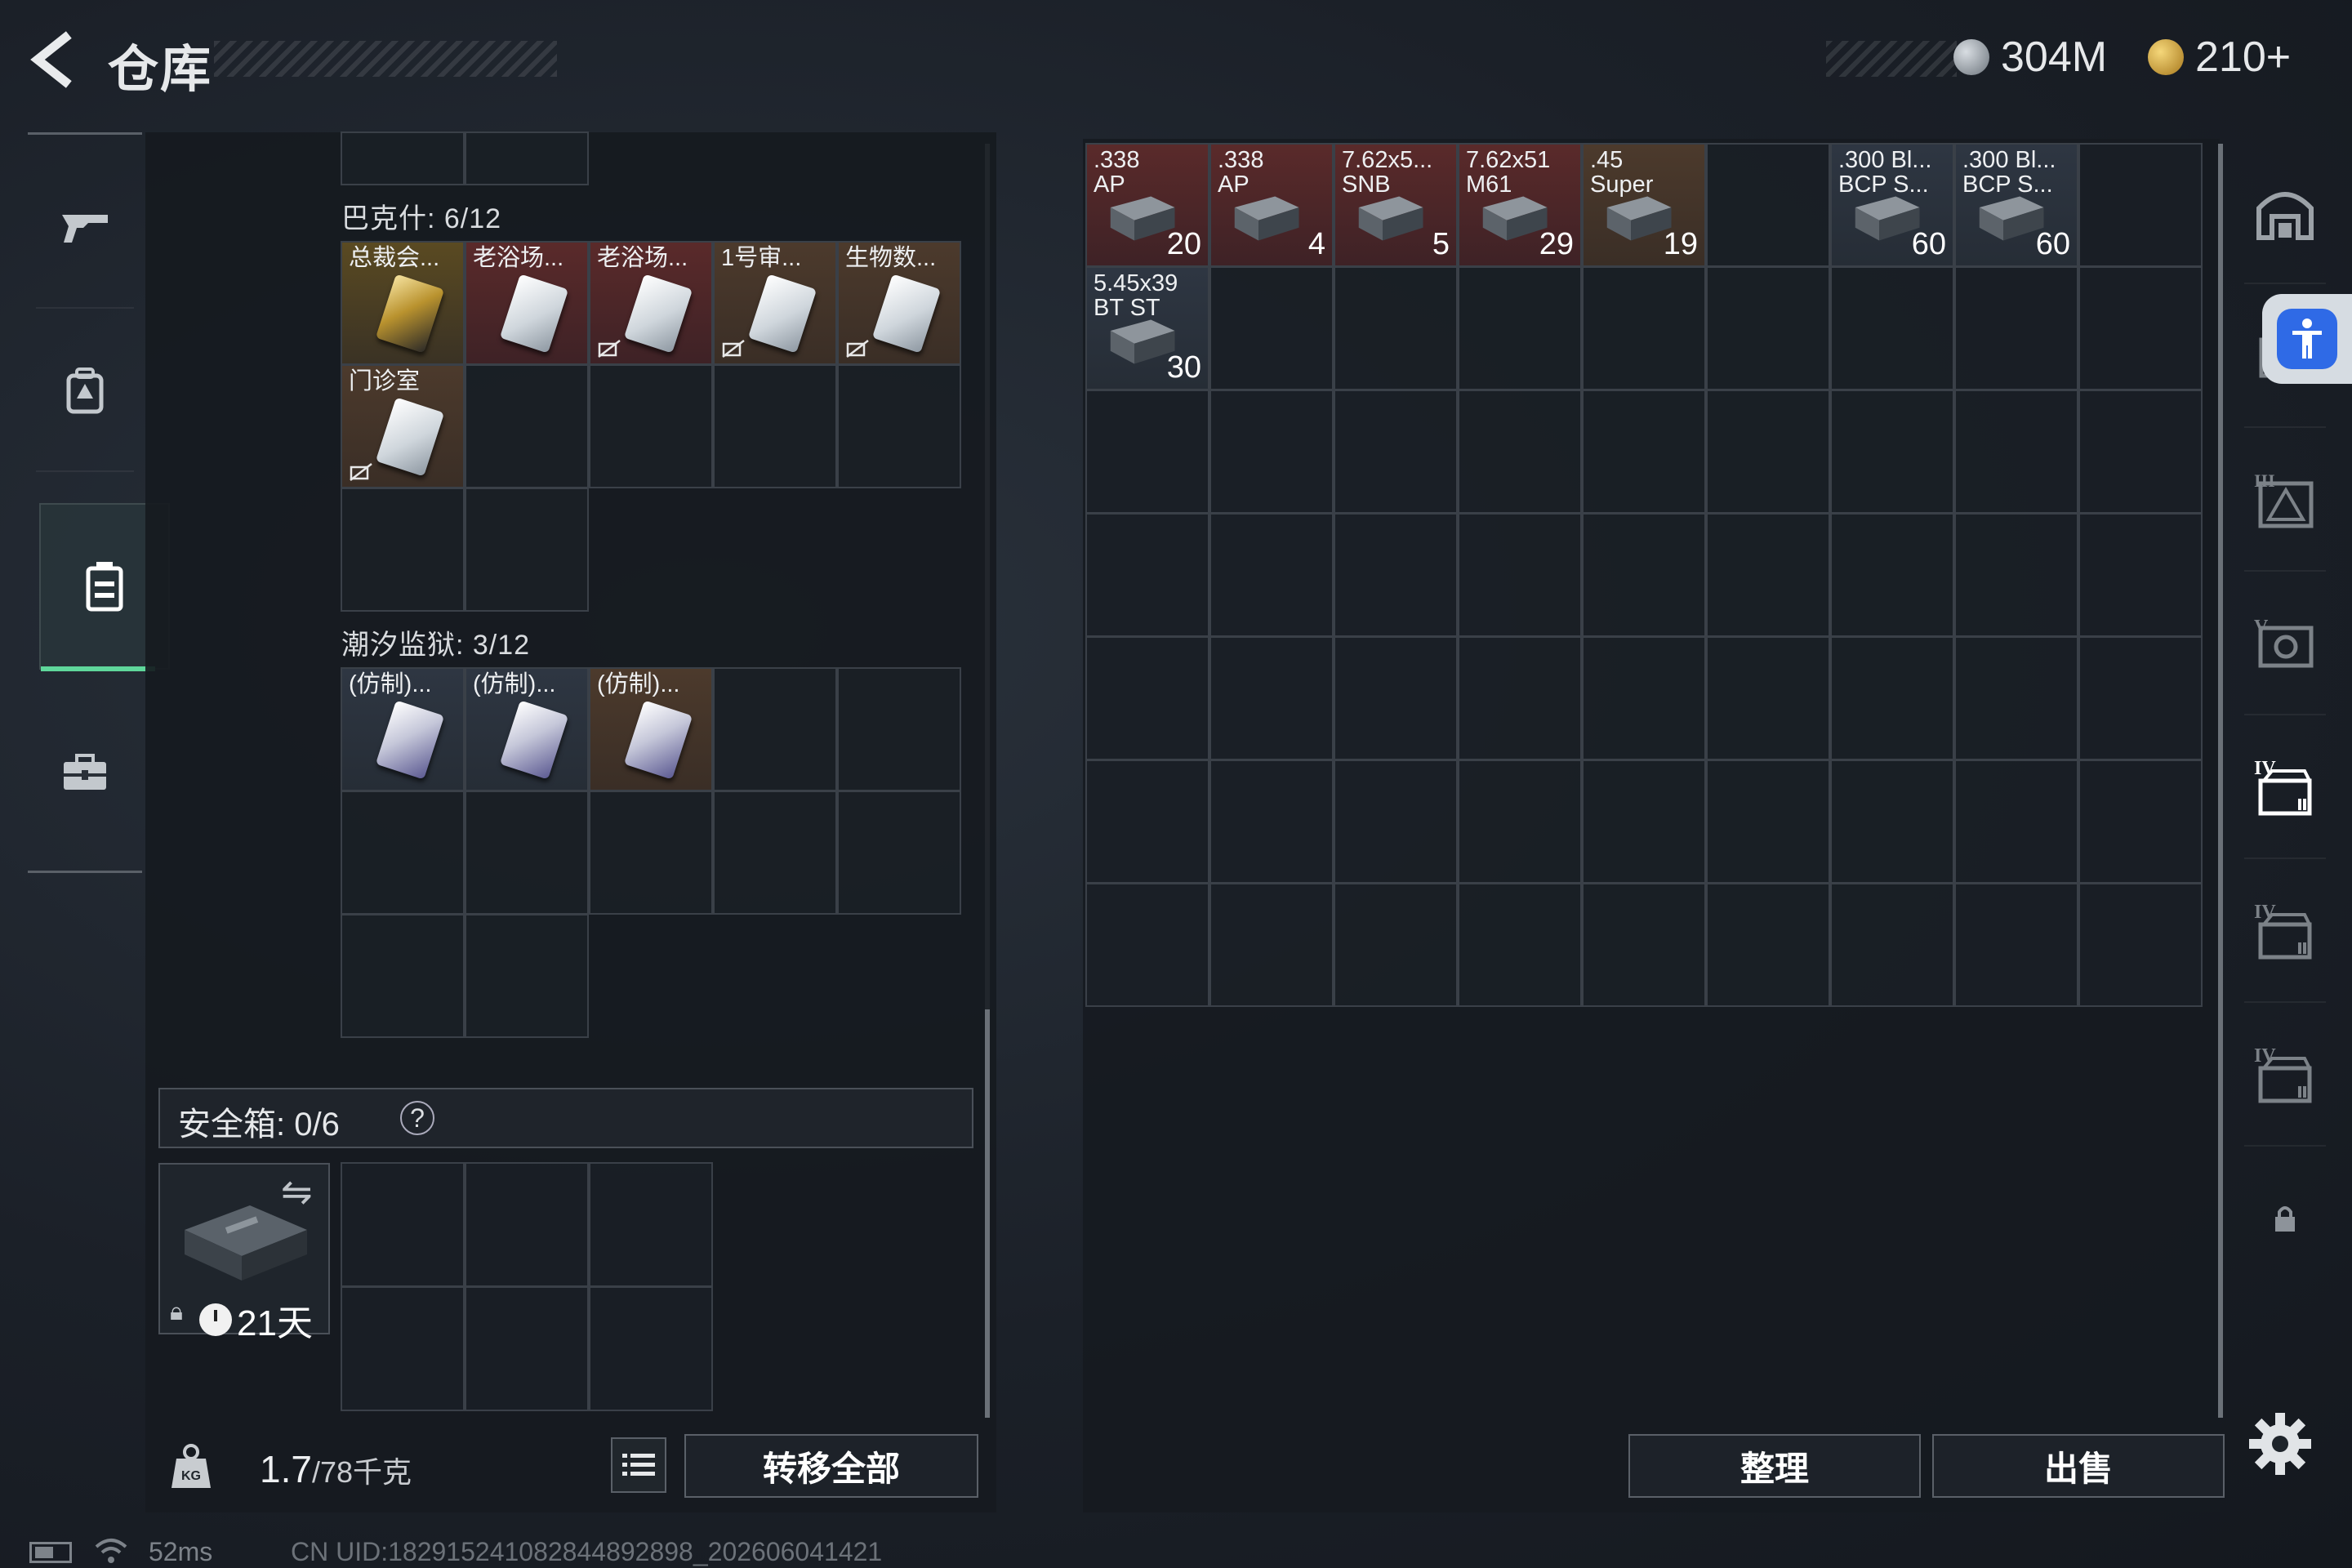 Image resolution: width=2352 pixels, height=1568 pixels. Describe the element at coordinates (2078, 1466) in the screenshot. I see `sell-button: 出售` at that location.